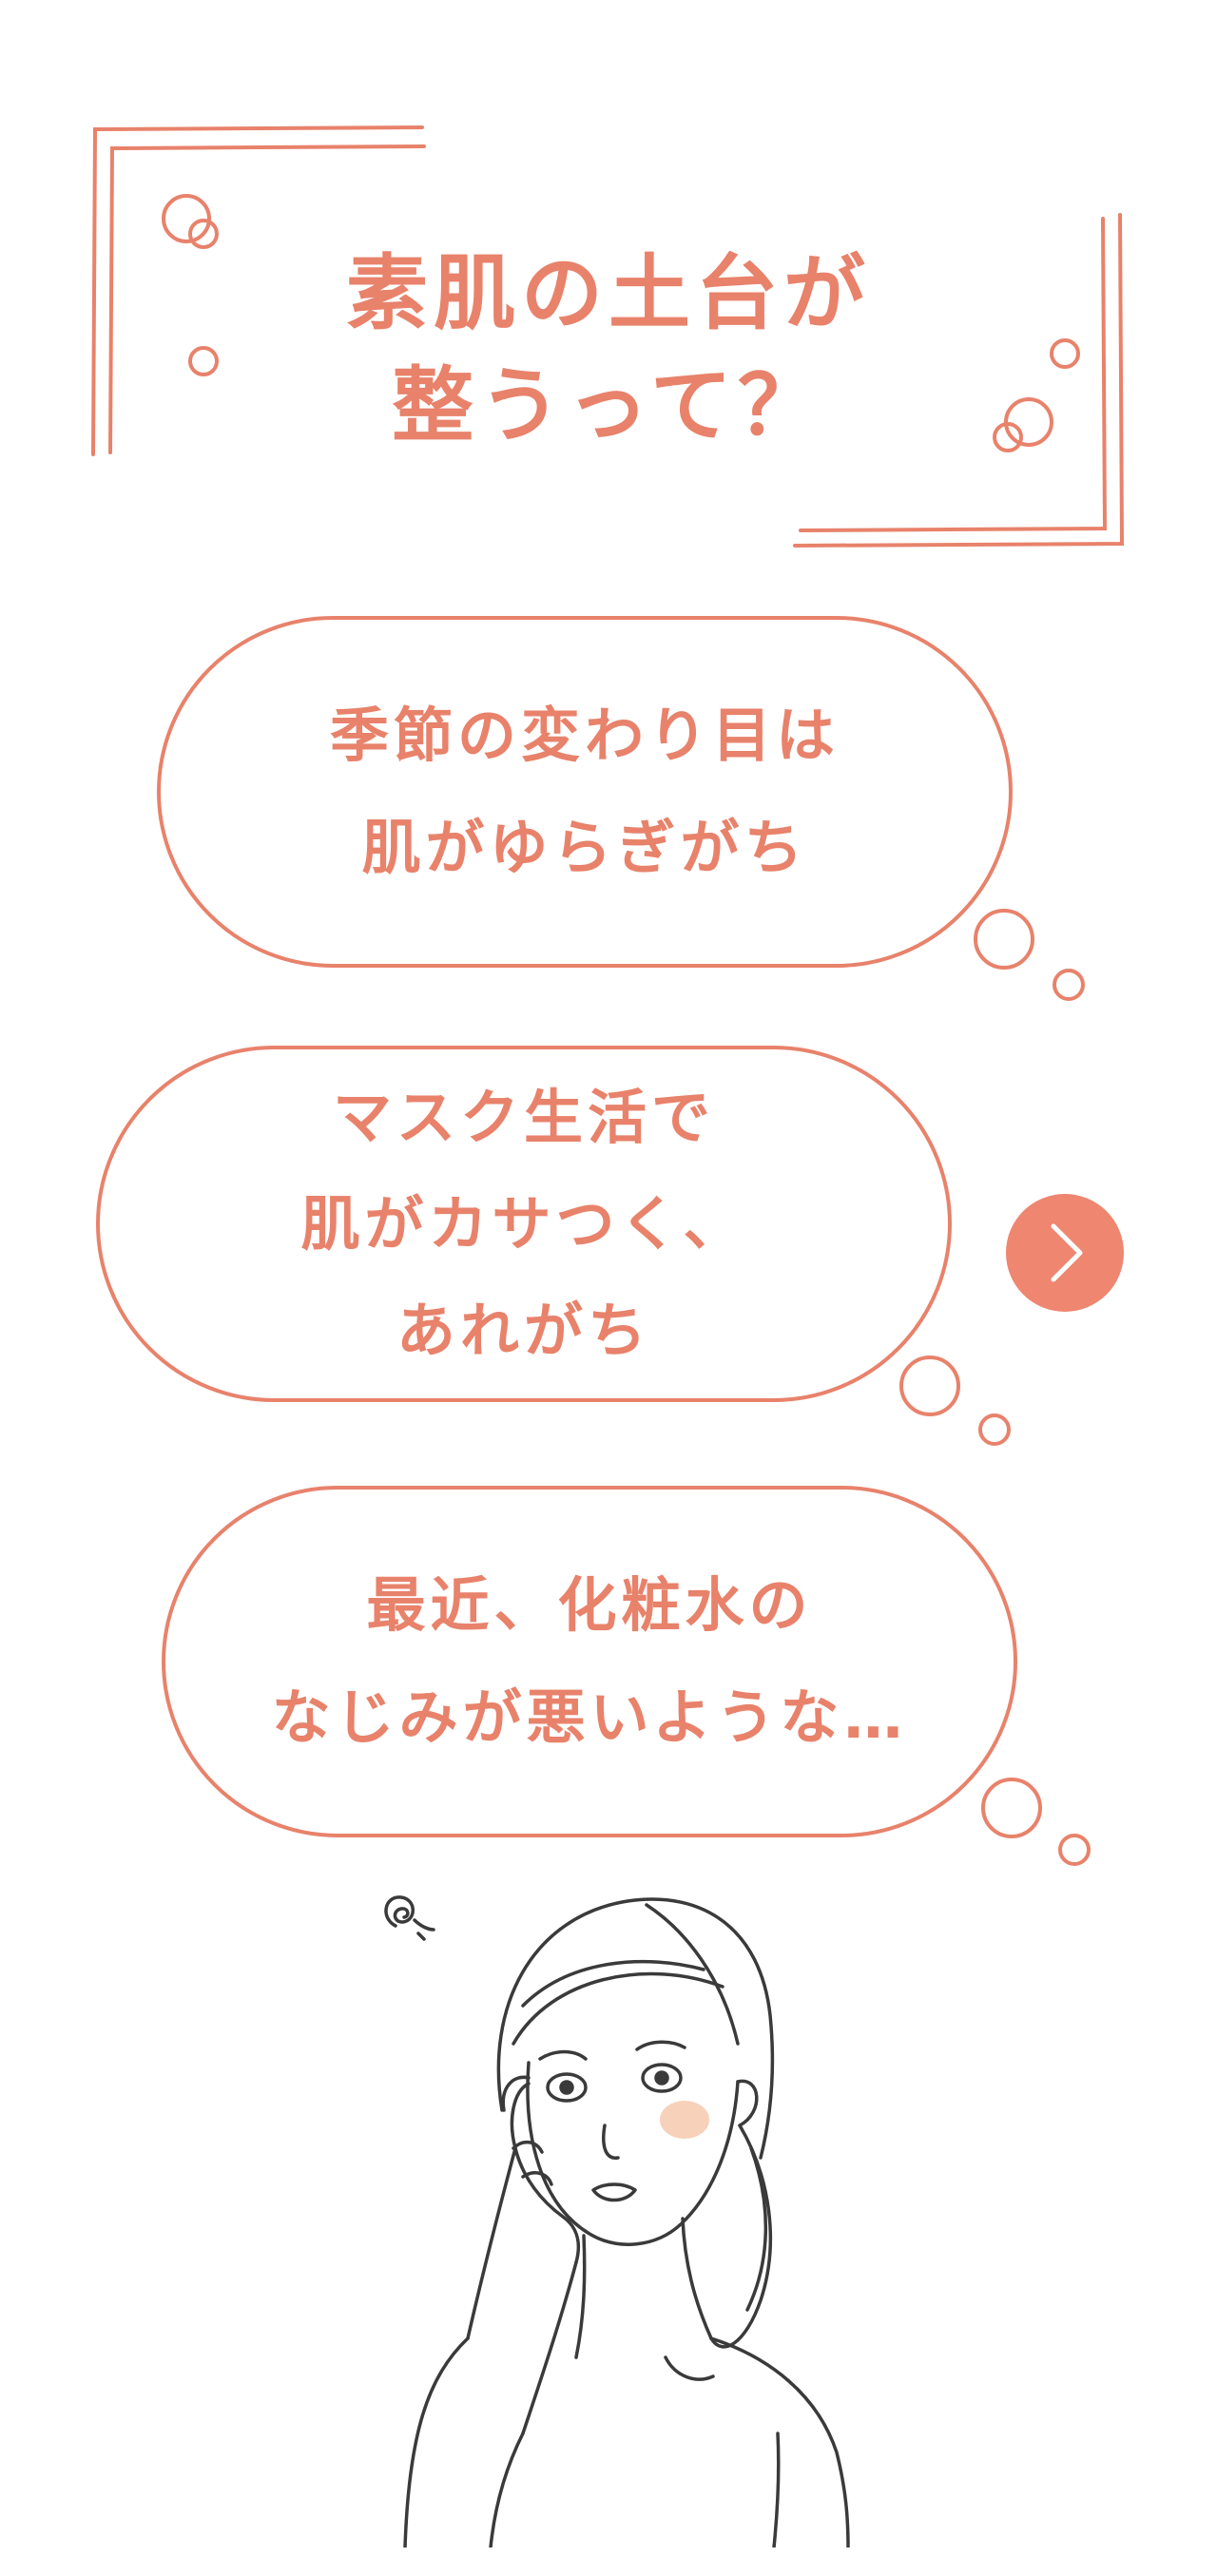  I want to click on next-button, so click(1065, 1253).